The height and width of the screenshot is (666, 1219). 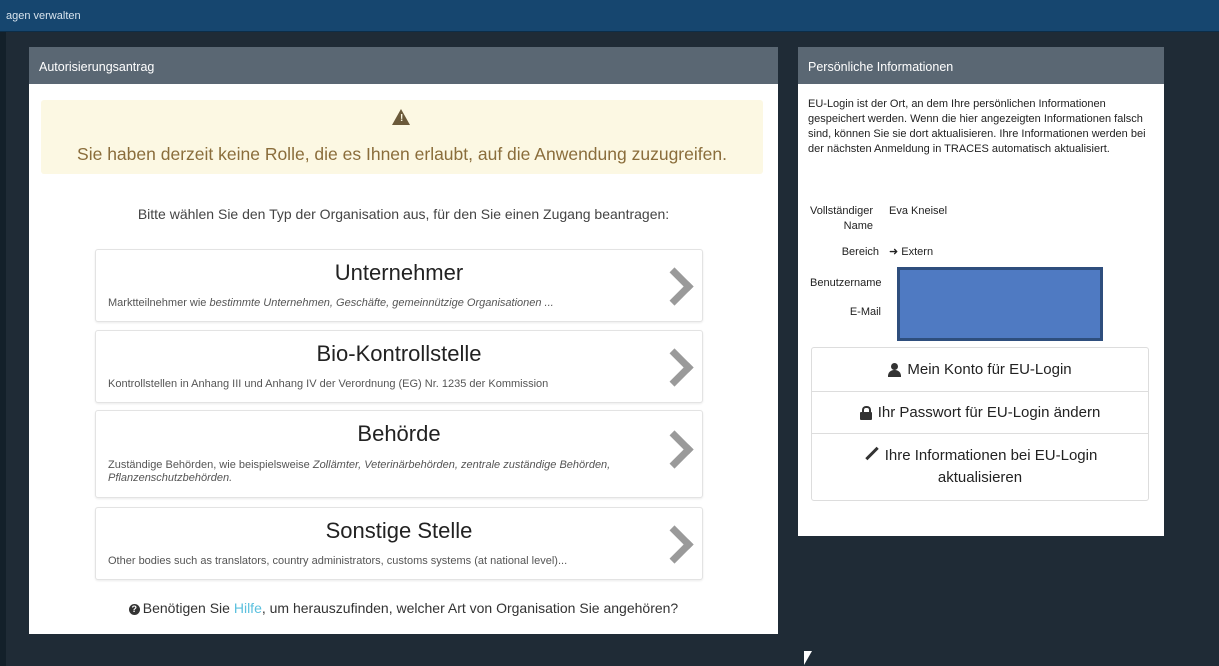 I want to click on full-name-value: Eva Kneisel, so click(x=918, y=211).